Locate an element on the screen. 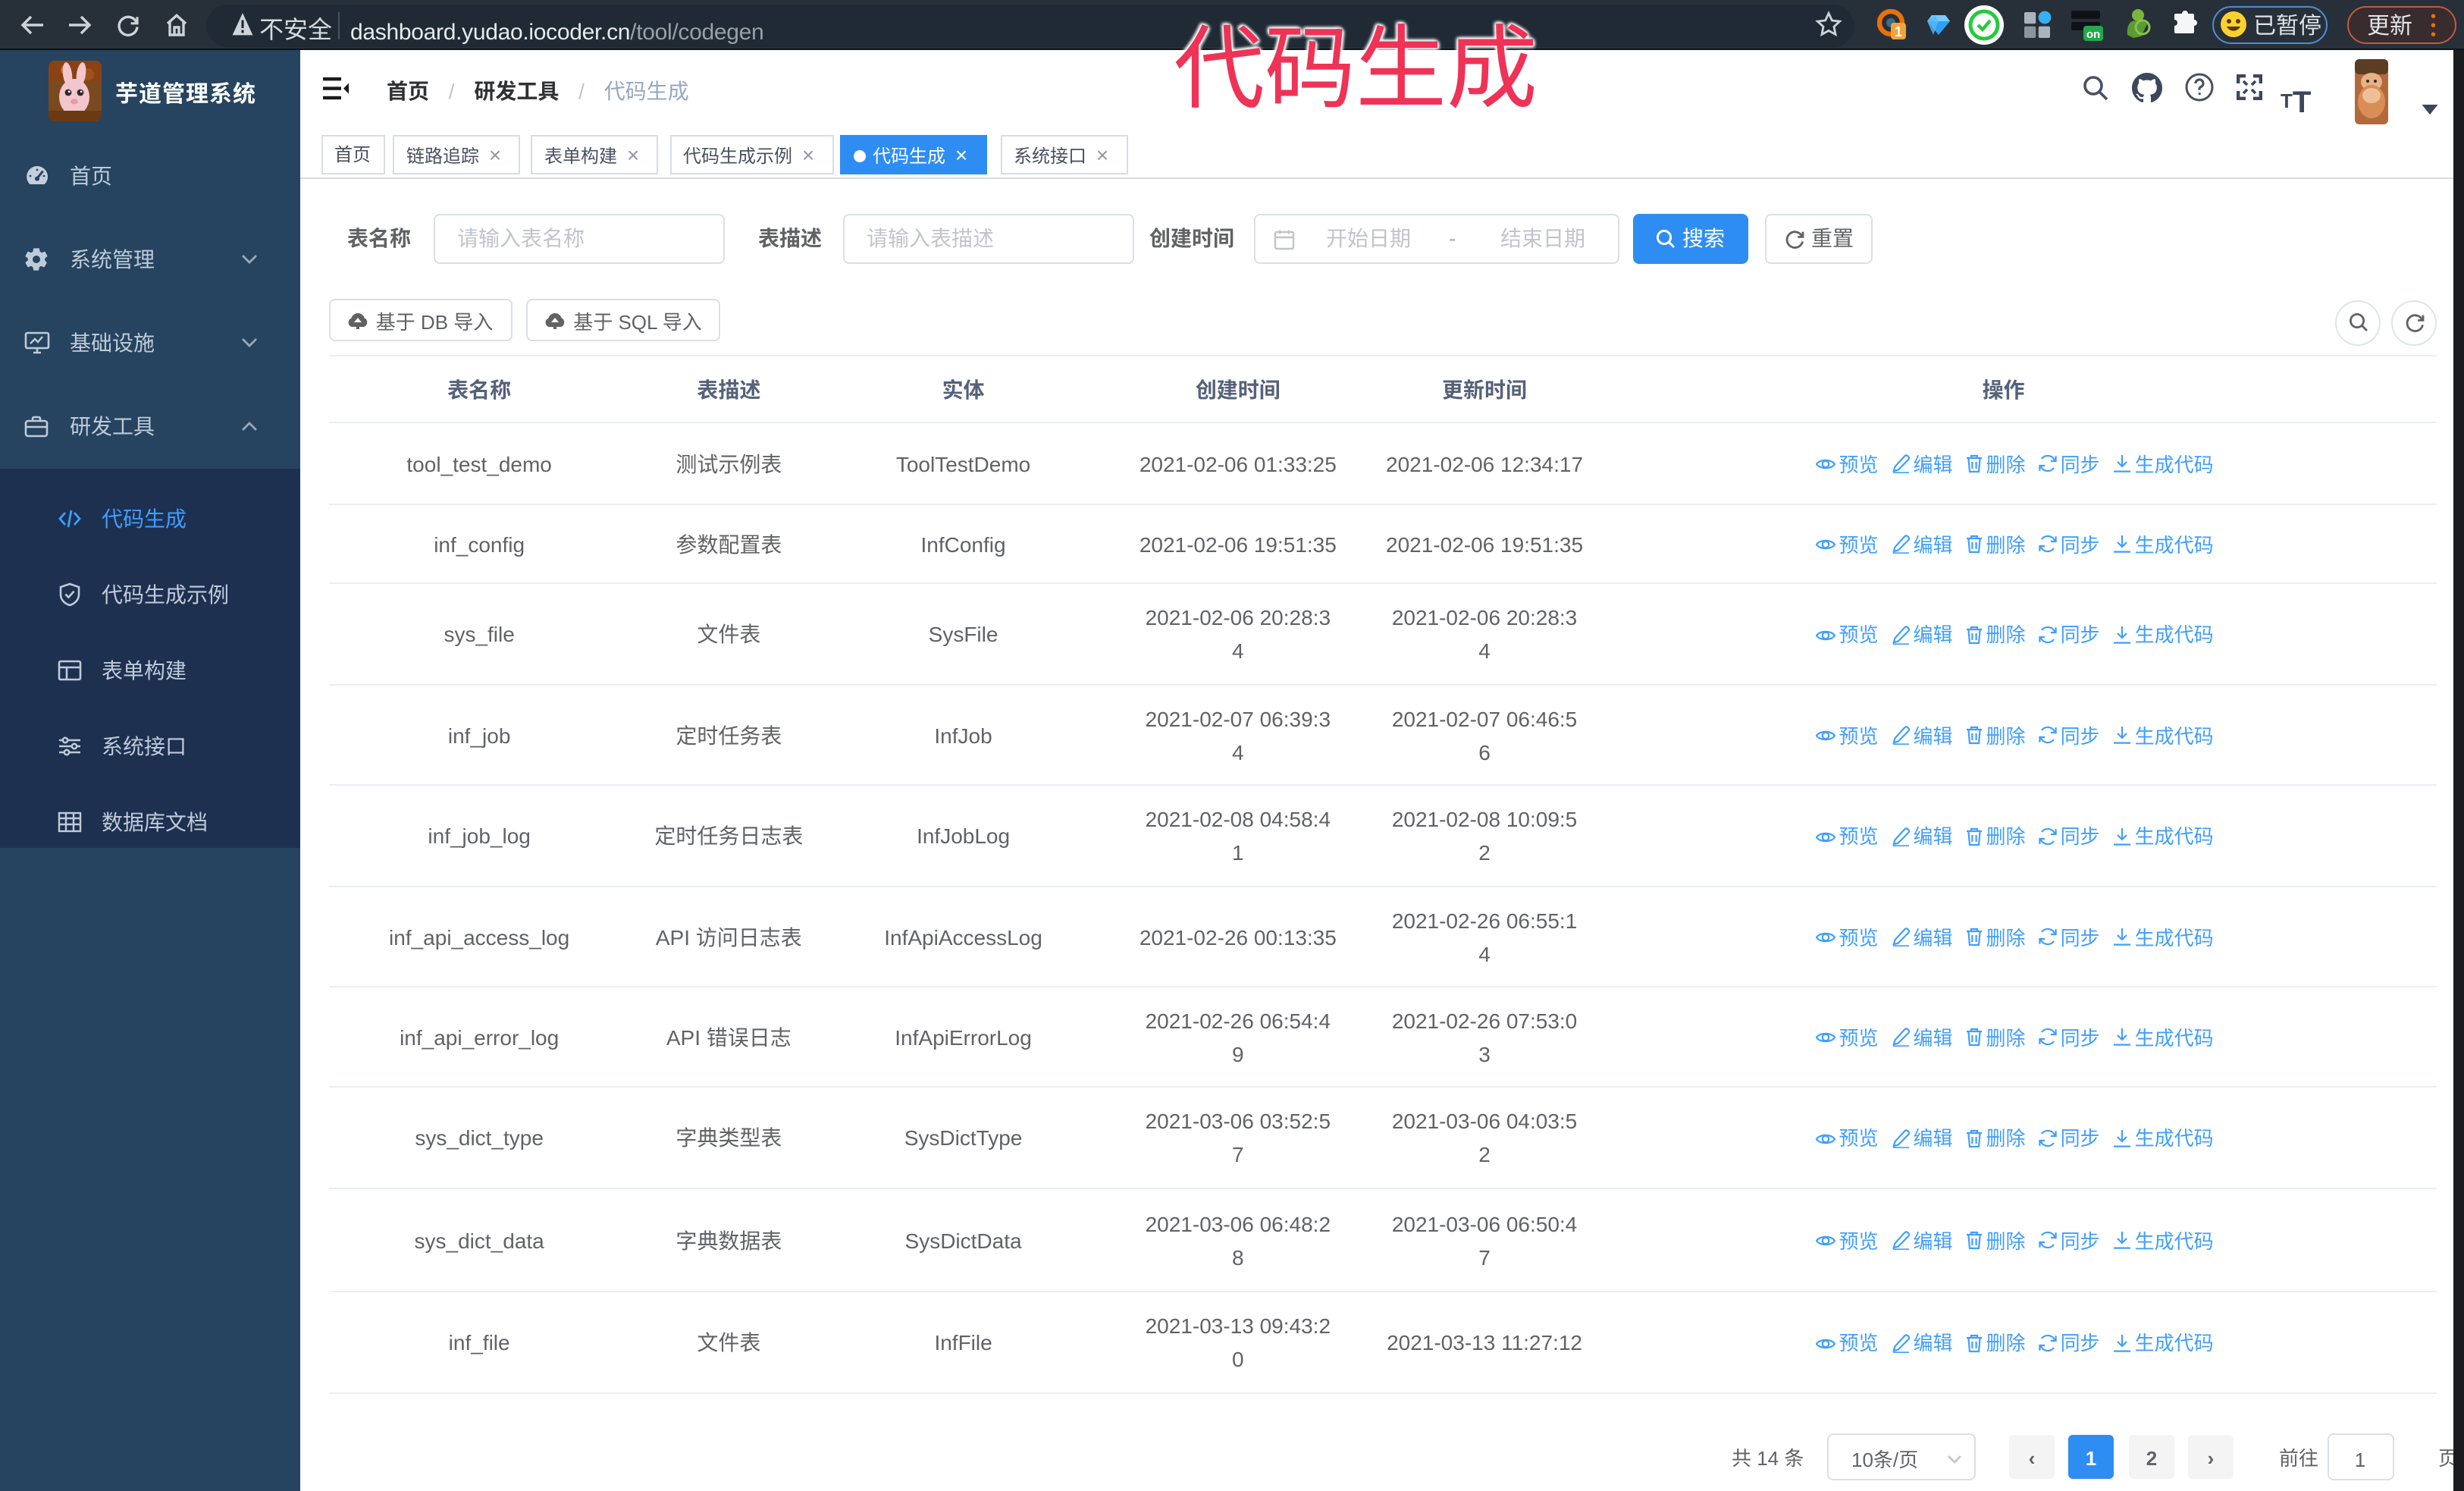  svg-text: 1 is located at coordinates (1899, 30).